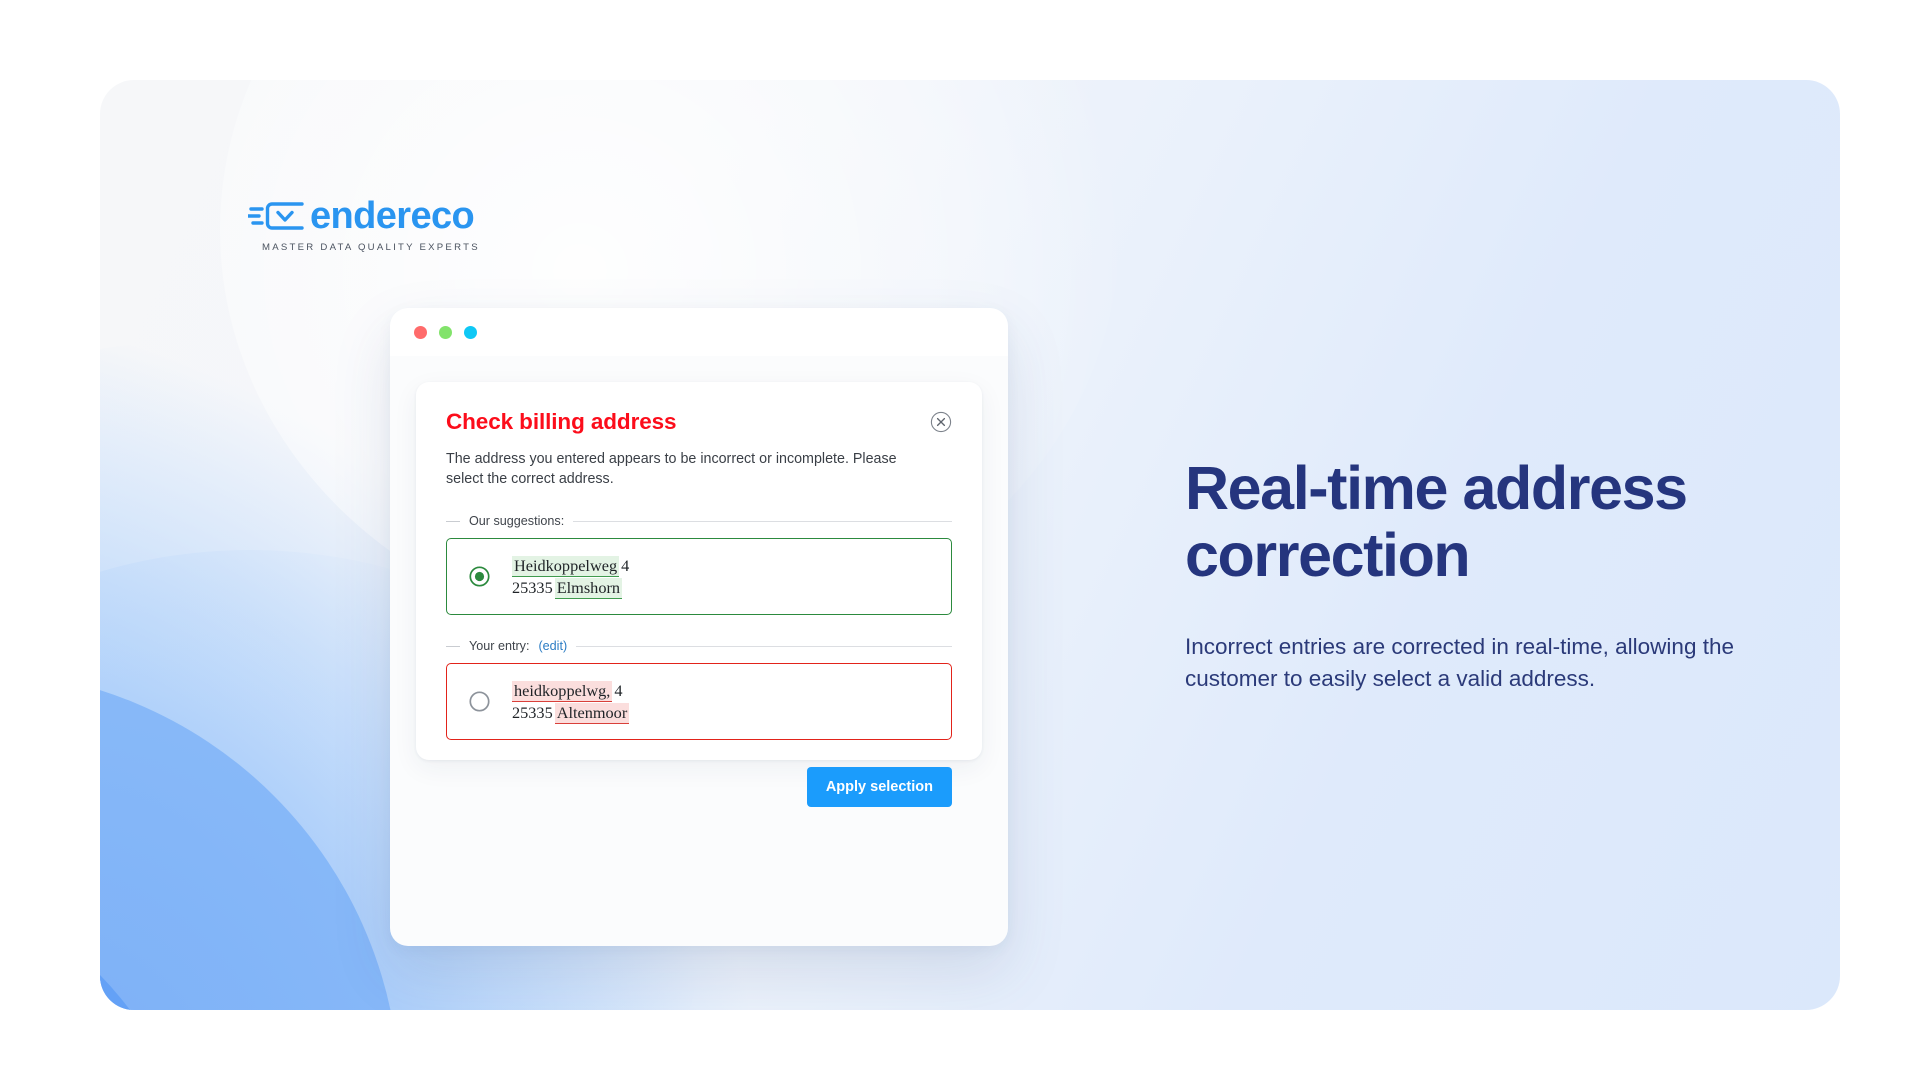  Describe the element at coordinates (699, 702) in the screenshot. I see `address-option-your-entry: heidkoppelwg, 4 25335 Altenmoor` at that location.